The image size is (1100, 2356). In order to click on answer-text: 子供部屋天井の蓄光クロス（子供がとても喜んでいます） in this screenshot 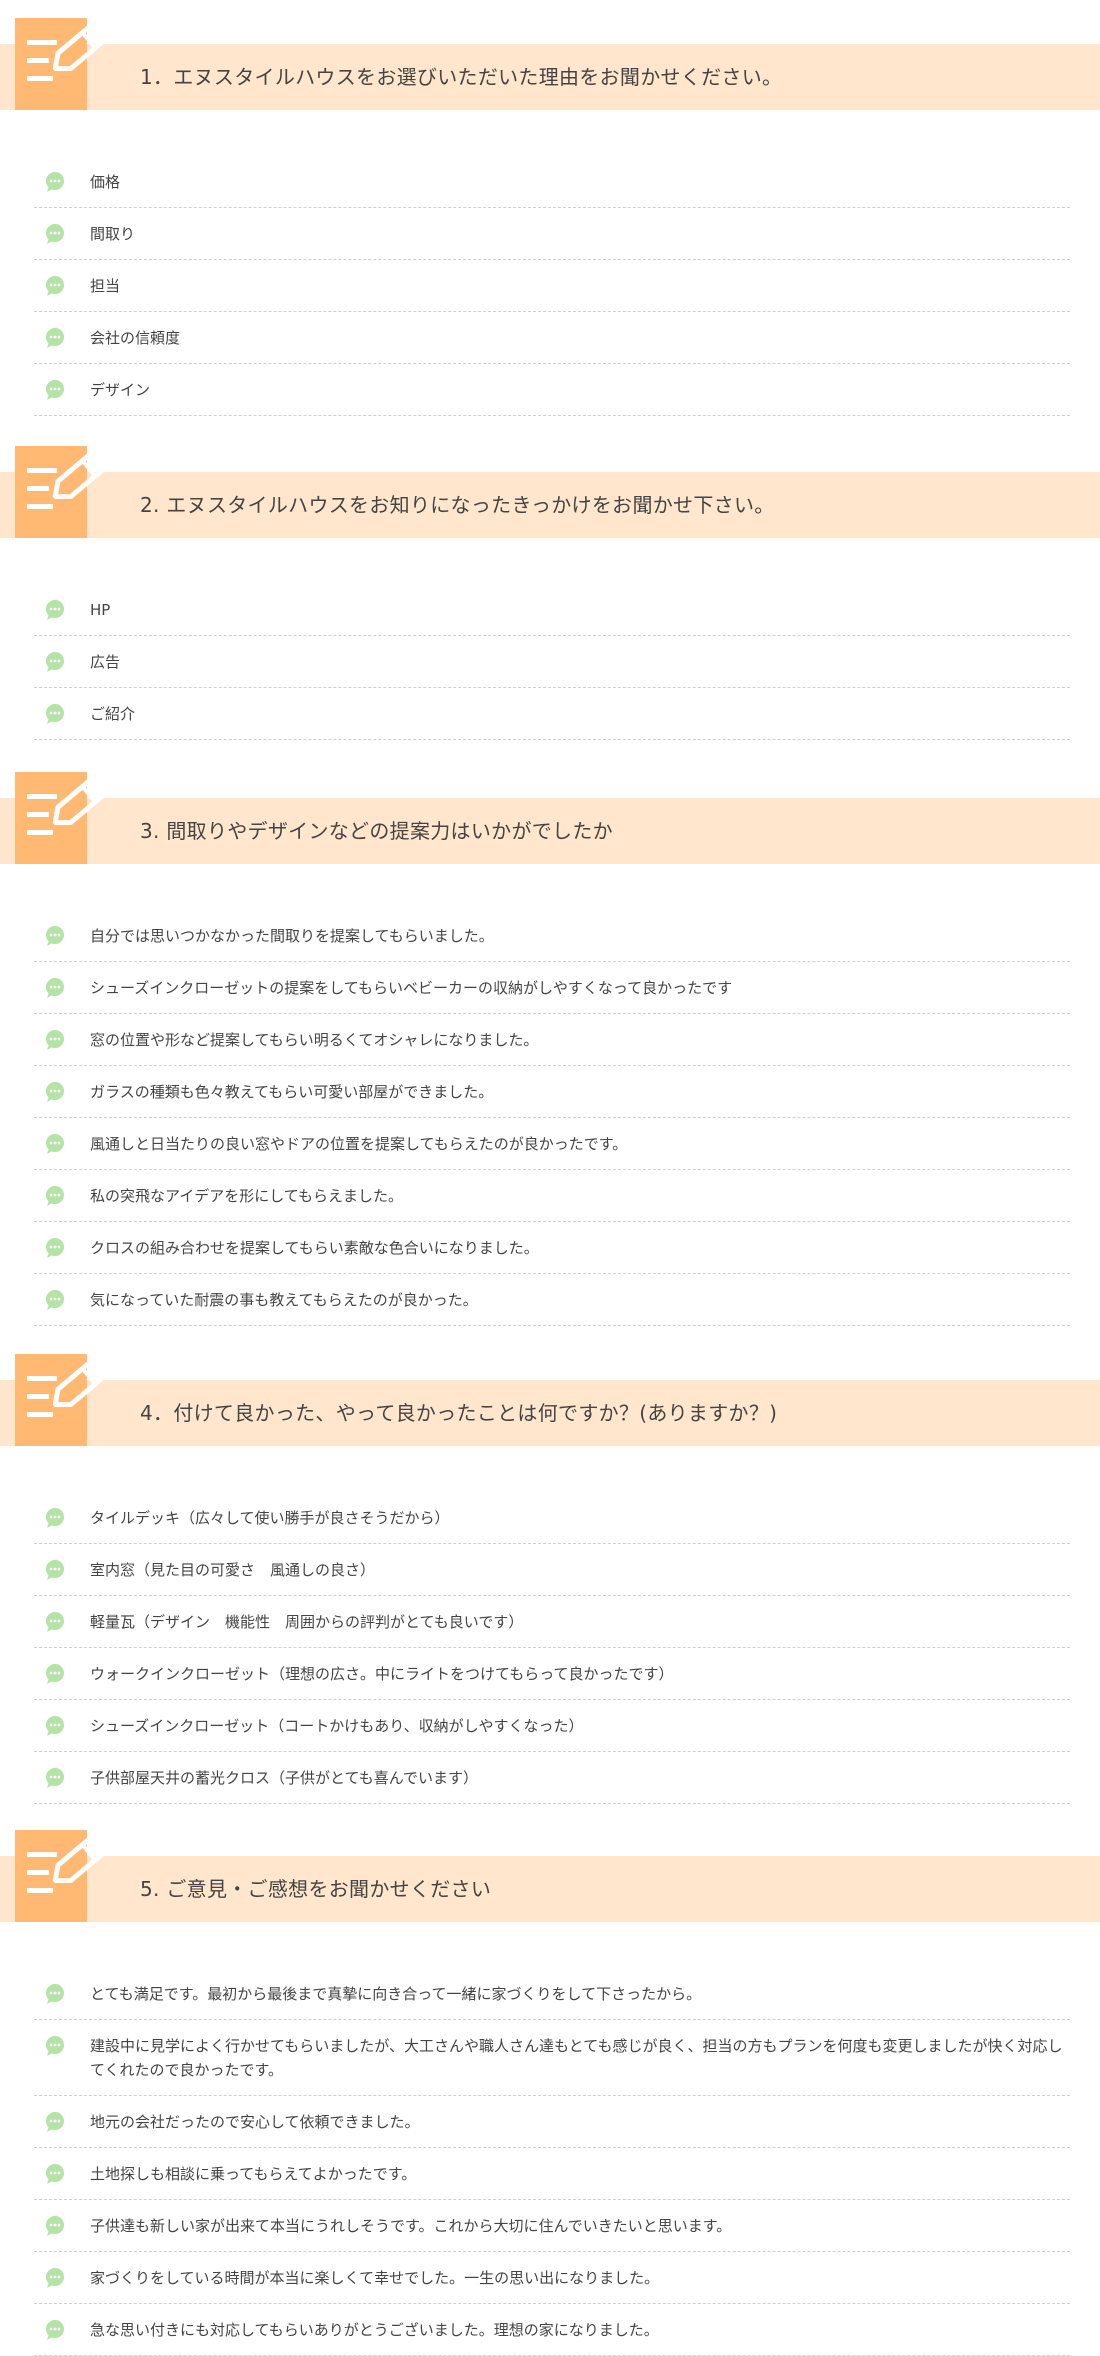, I will do `click(284, 1778)`.